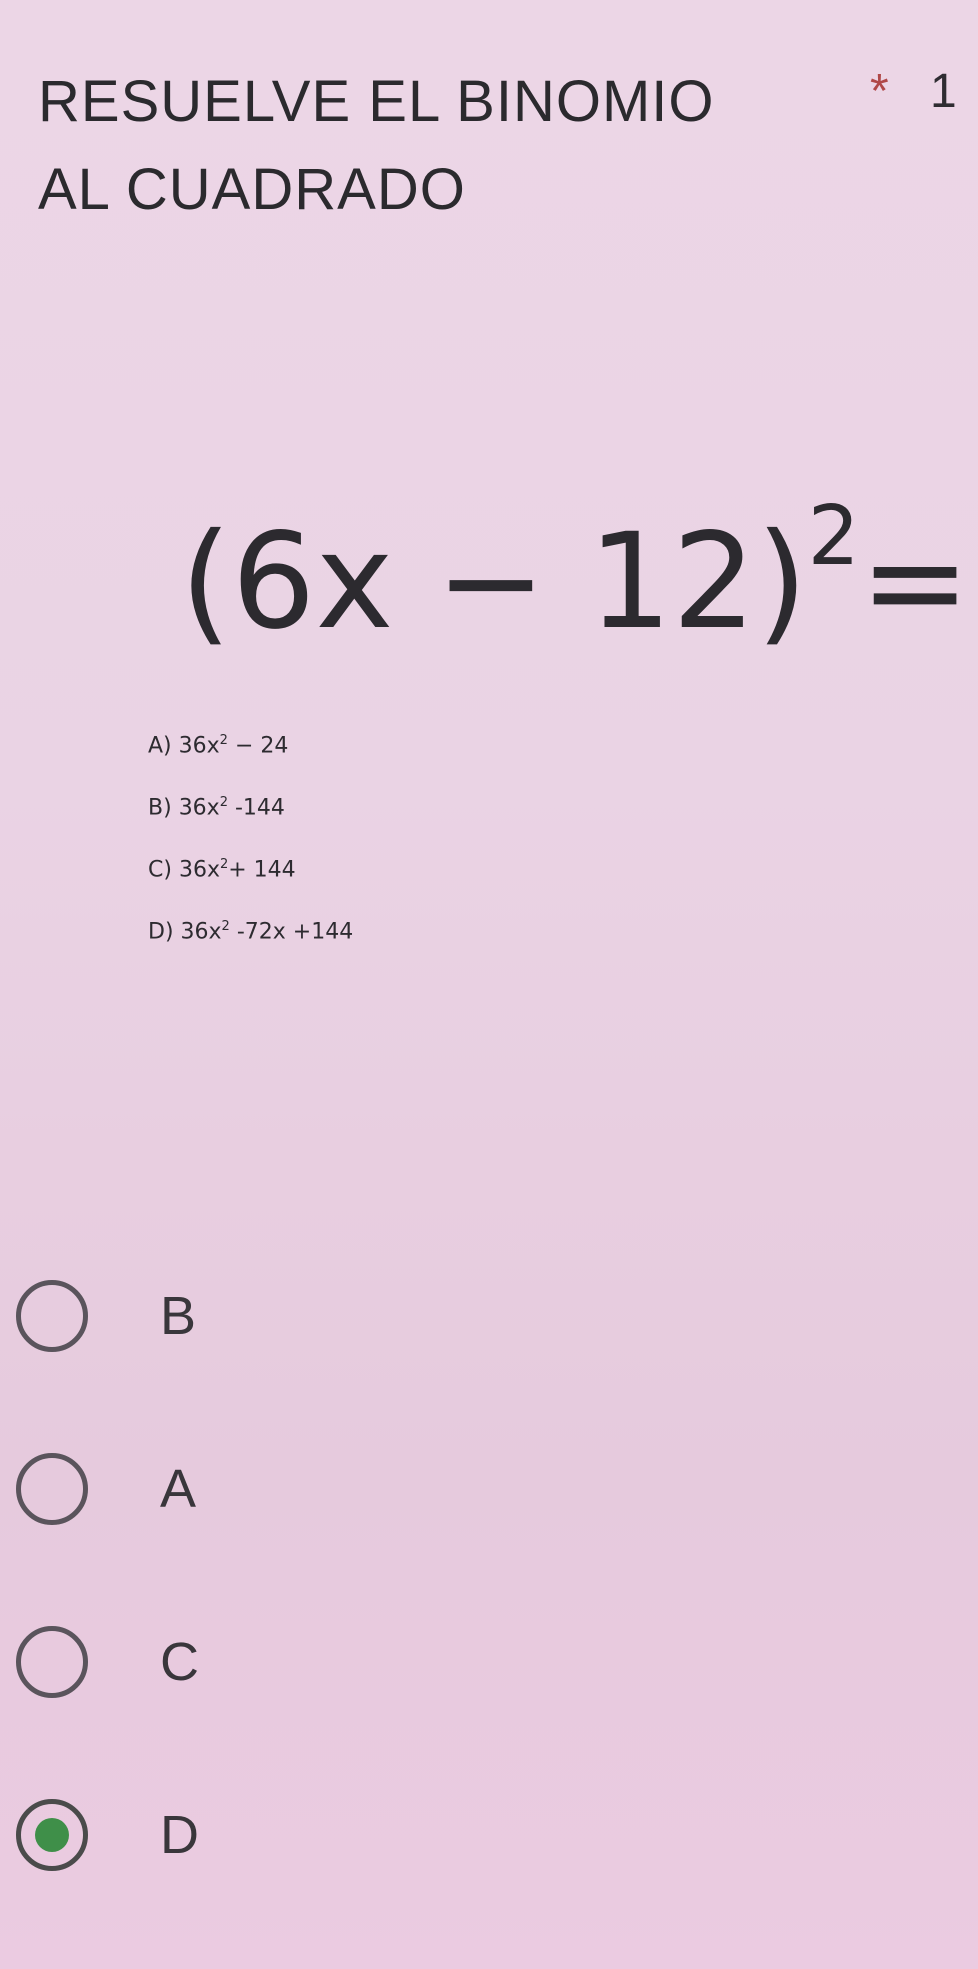 The height and width of the screenshot is (1969, 978). What do you see at coordinates (179, 1835) in the screenshot?
I see `radio-label: D` at bounding box center [179, 1835].